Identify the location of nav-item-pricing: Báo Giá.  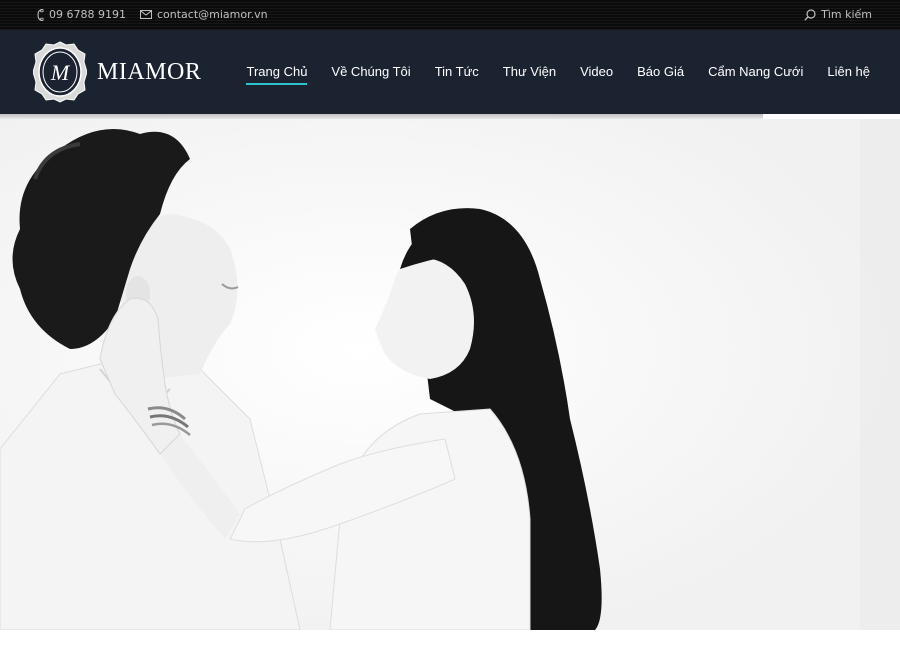
(660, 74).